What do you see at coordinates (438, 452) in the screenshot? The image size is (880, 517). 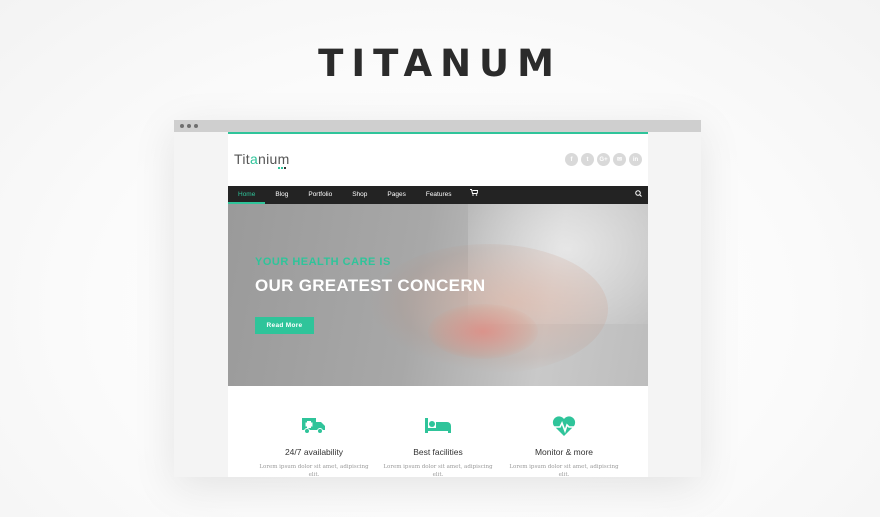 I see `feature-title: Best facilities` at bounding box center [438, 452].